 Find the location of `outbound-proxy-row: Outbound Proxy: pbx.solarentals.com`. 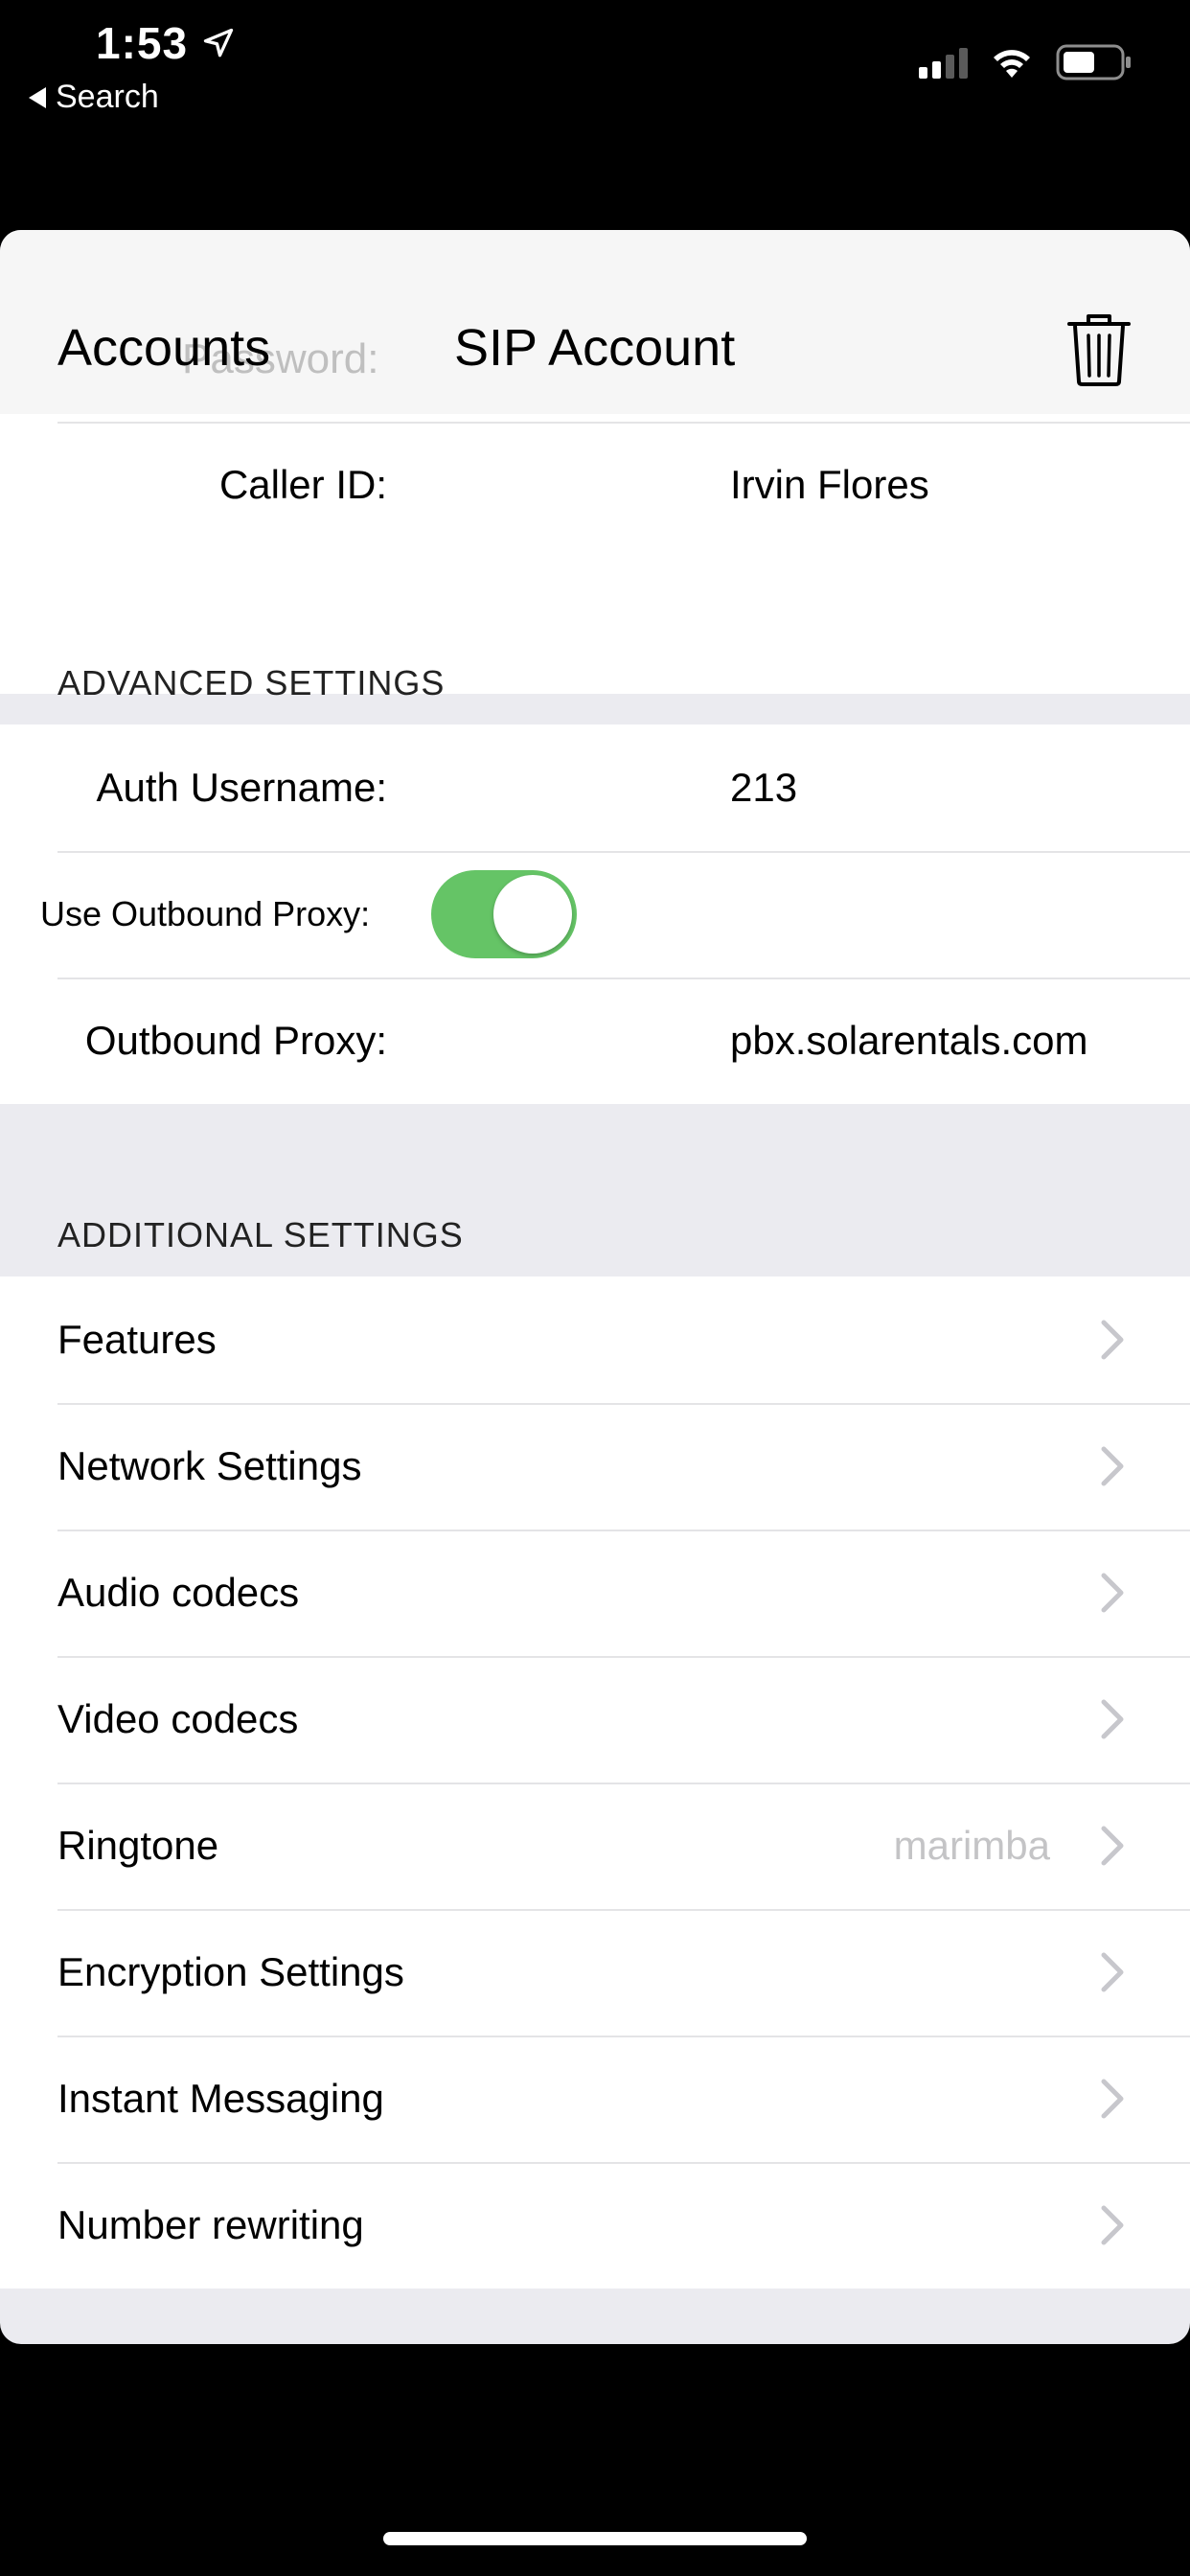

outbound-proxy-row: Outbound Proxy: pbx.solarentals.com is located at coordinates (595, 1041).